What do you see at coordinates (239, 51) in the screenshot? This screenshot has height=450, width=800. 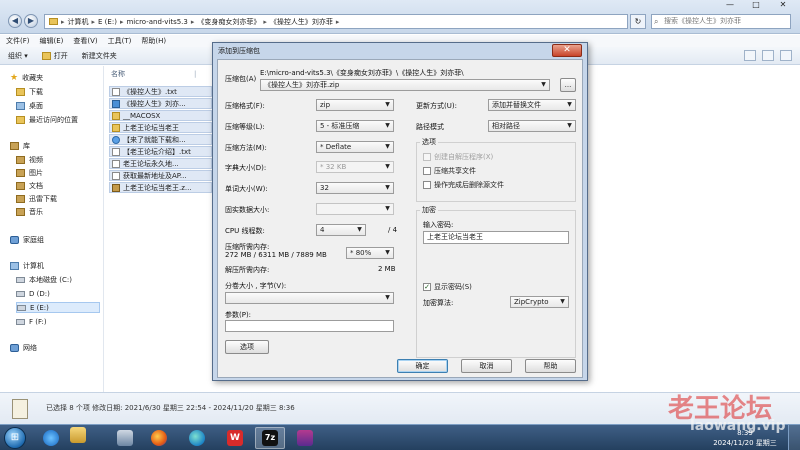 I see `dialog-title: 添加到压缩包` at bounding box center [239, 51].